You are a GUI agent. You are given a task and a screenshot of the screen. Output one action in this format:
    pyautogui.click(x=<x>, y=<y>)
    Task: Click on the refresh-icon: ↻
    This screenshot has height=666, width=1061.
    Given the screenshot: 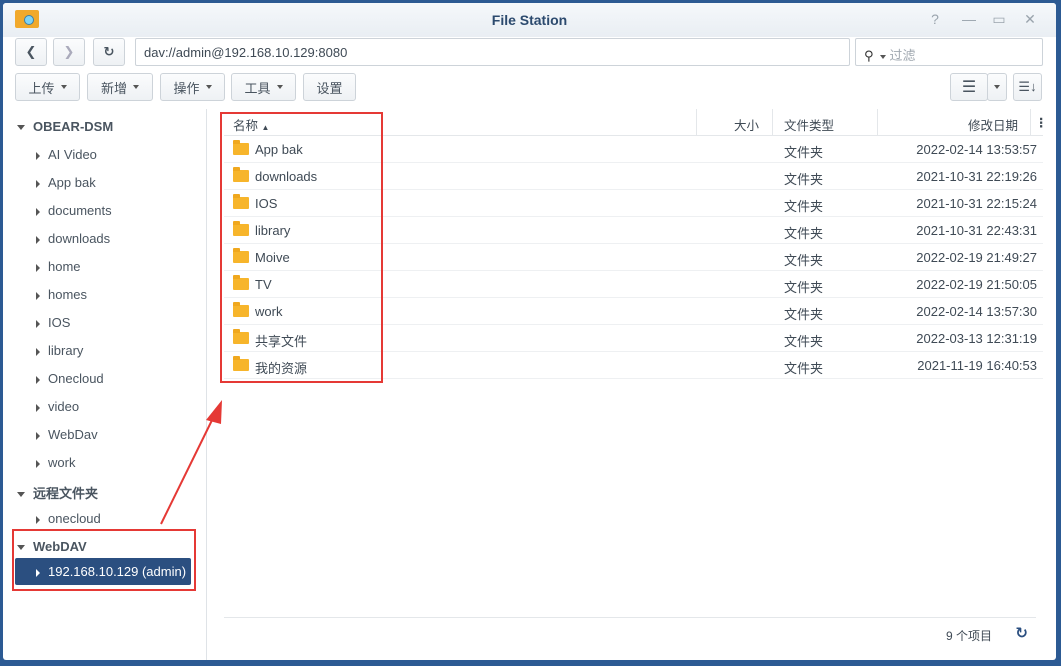 What is the action you would take?
    pyautogui.click(x=1021, y=633)
    